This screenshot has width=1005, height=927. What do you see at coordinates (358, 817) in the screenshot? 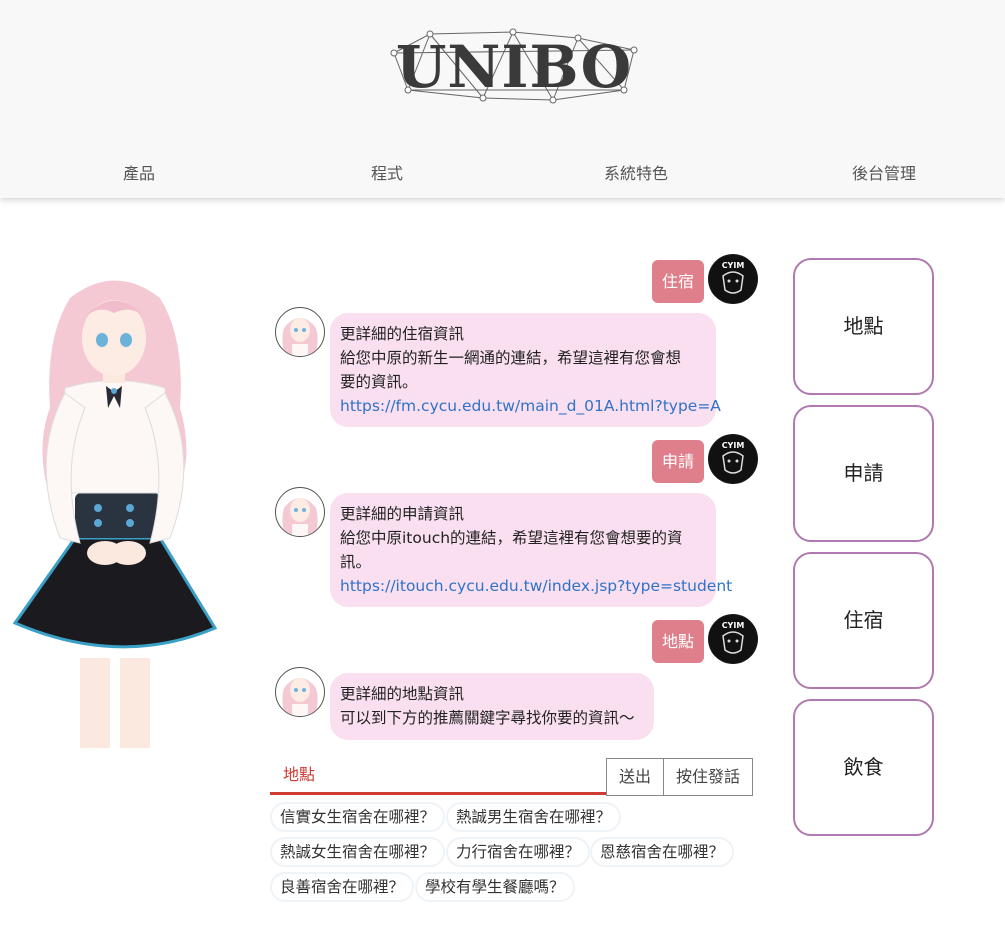
I see `suggestion-chip: 信實女生宿舍在哪裡？` at bounding box center [358, 817].